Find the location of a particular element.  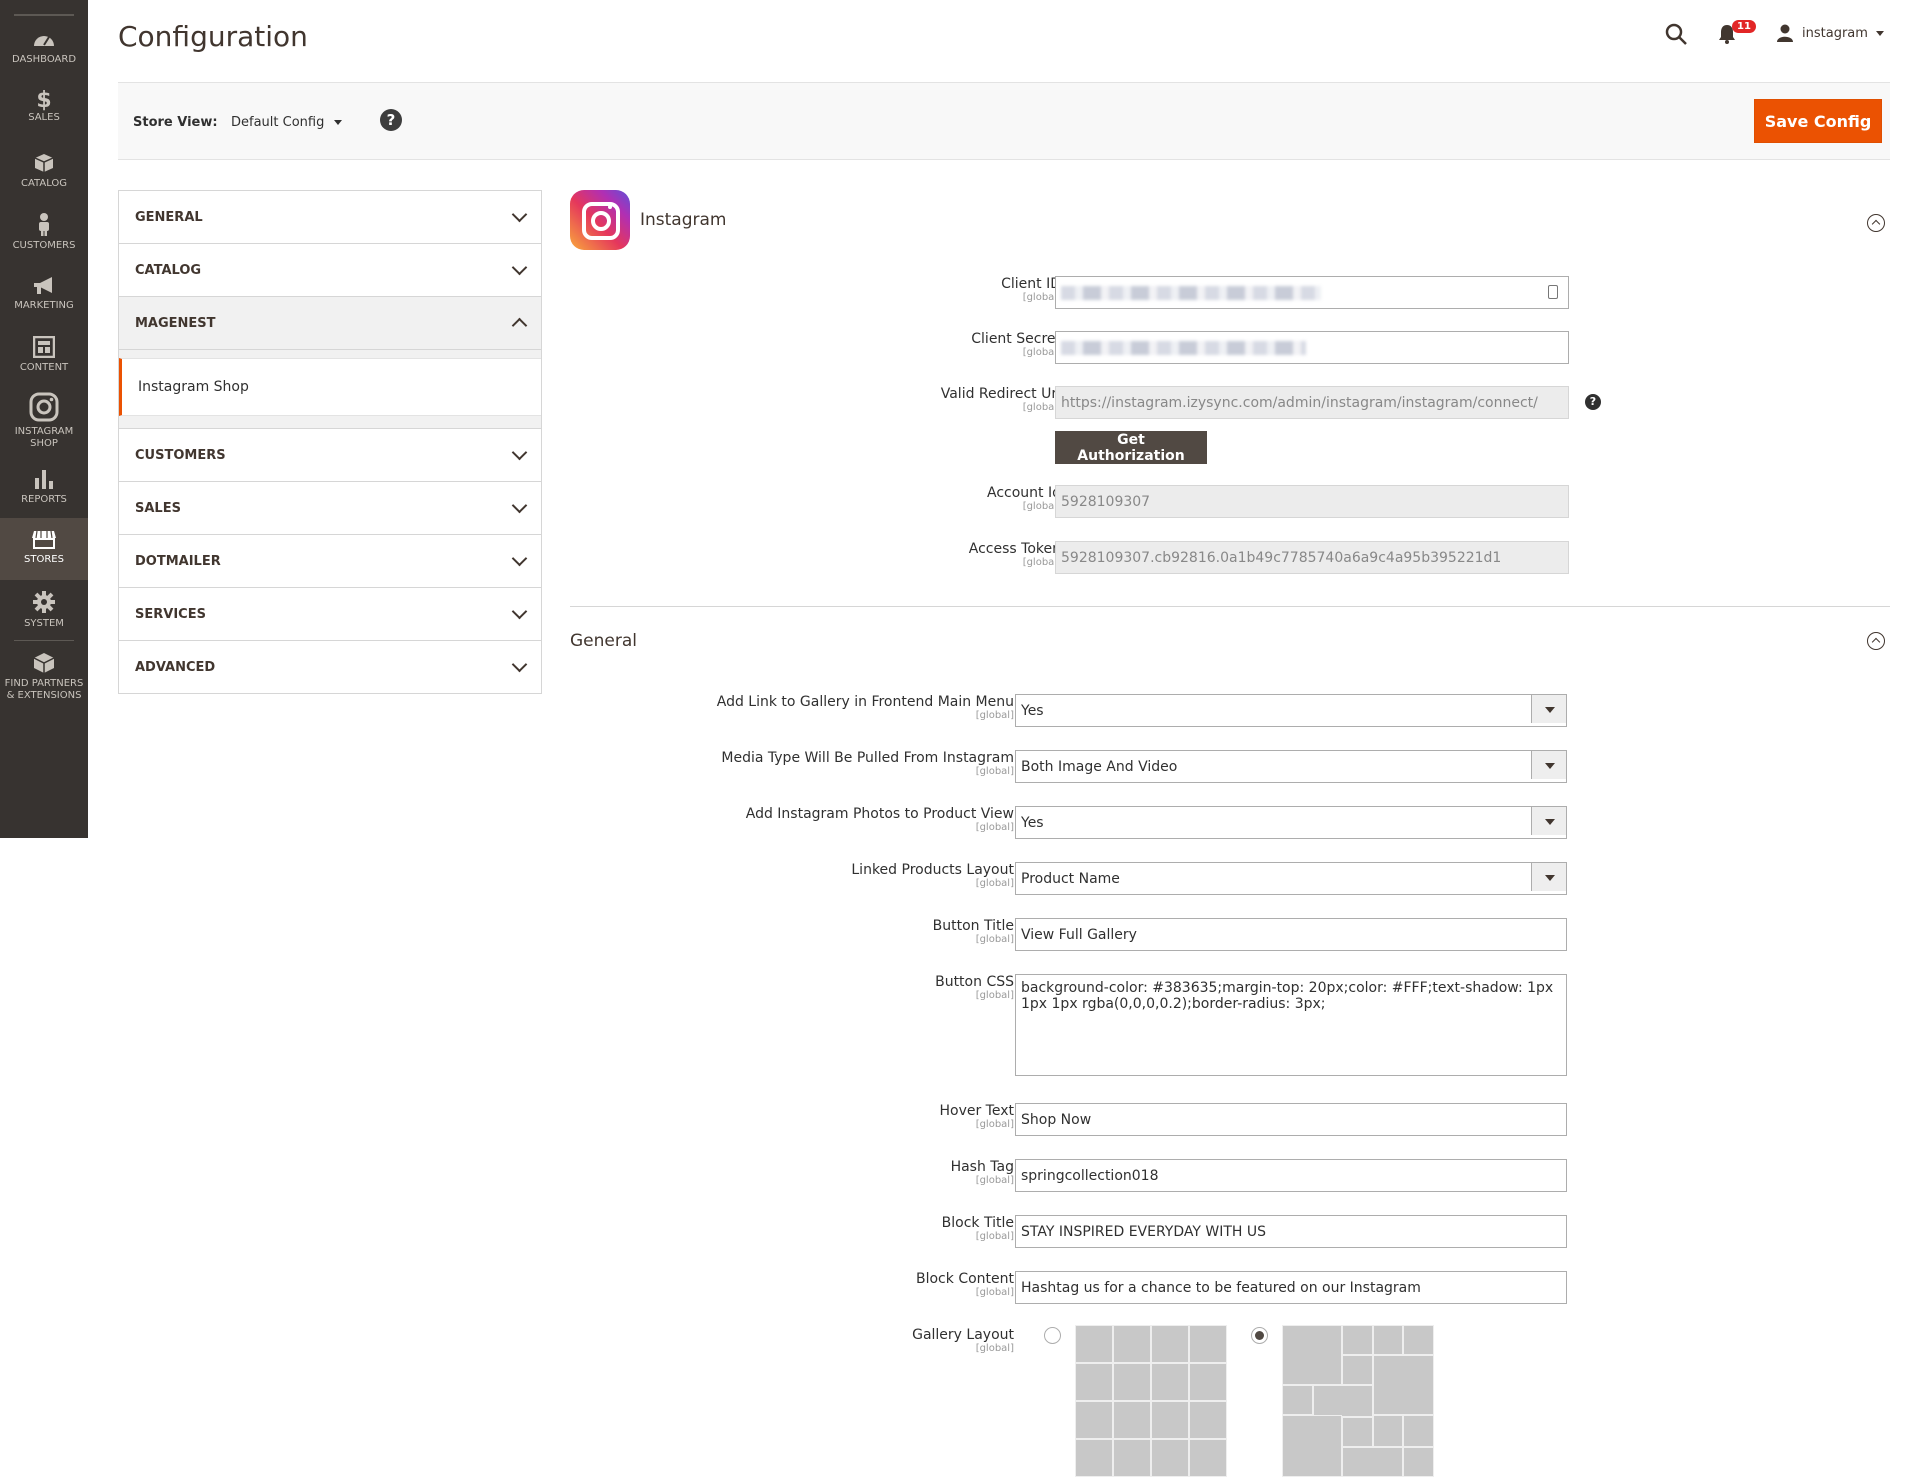

link-gallery-select: Yes is located at coordinates (1291, 710).